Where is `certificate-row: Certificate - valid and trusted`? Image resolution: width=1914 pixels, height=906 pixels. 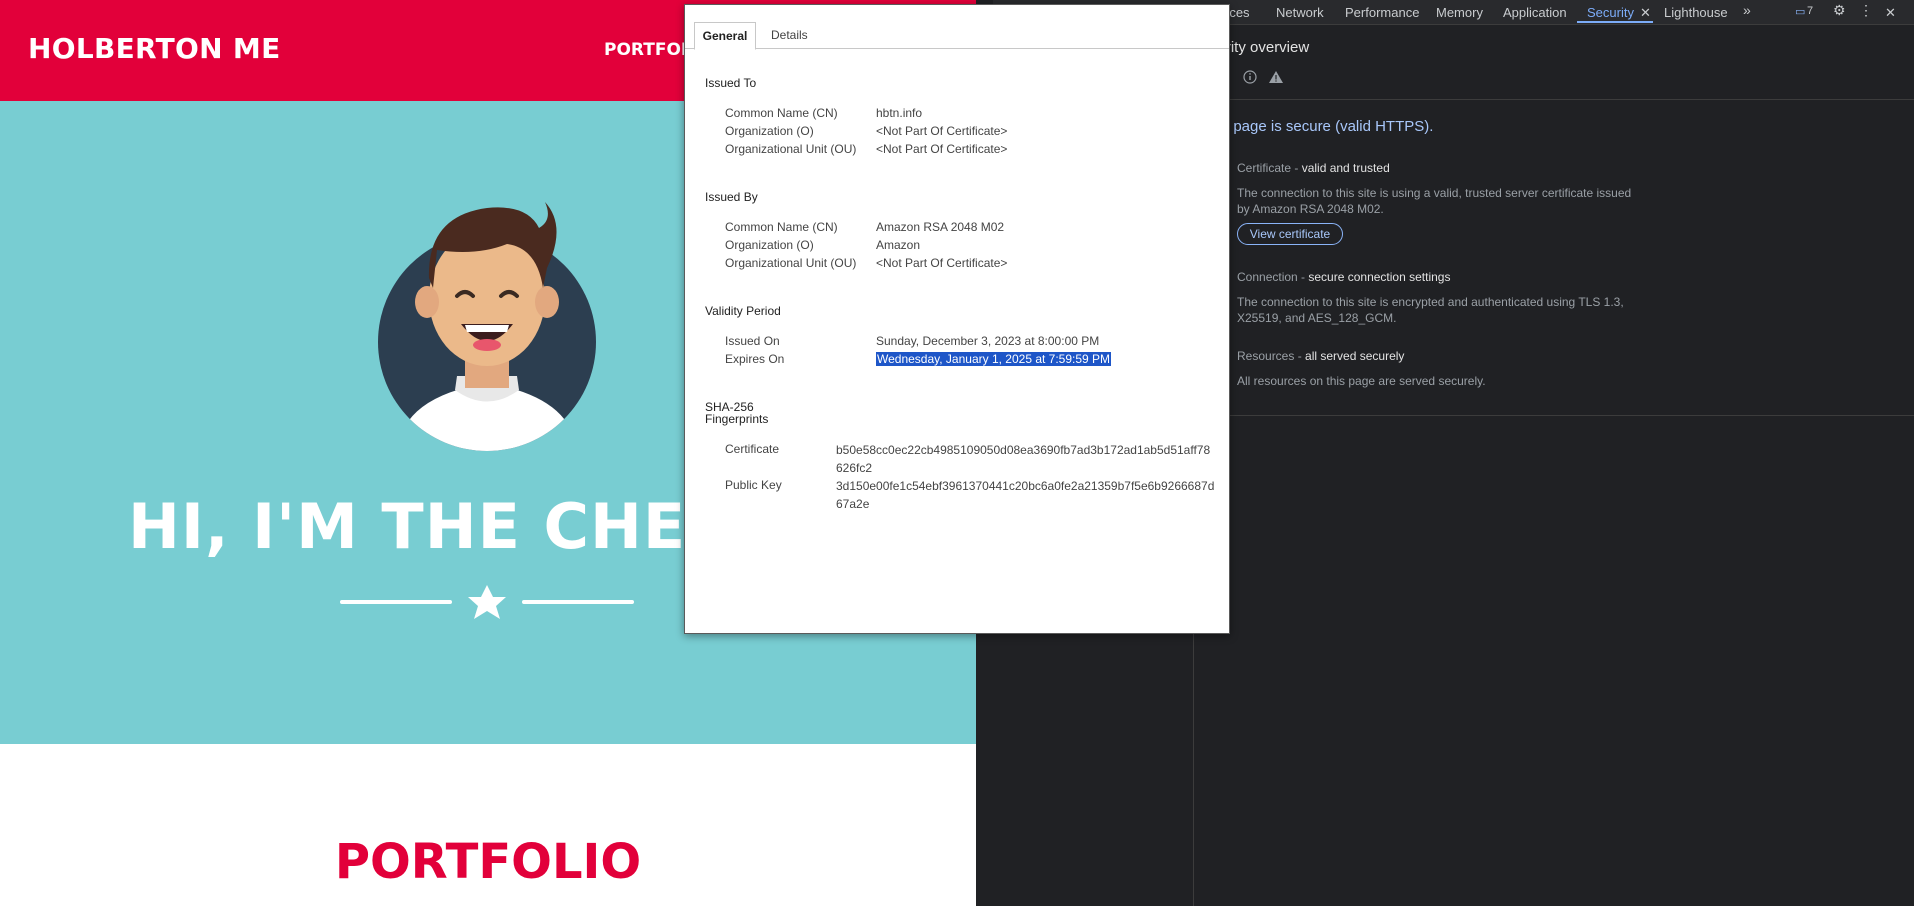 certificate-row: Certificate - valid and trusted is located at coordinates (1313, 168).